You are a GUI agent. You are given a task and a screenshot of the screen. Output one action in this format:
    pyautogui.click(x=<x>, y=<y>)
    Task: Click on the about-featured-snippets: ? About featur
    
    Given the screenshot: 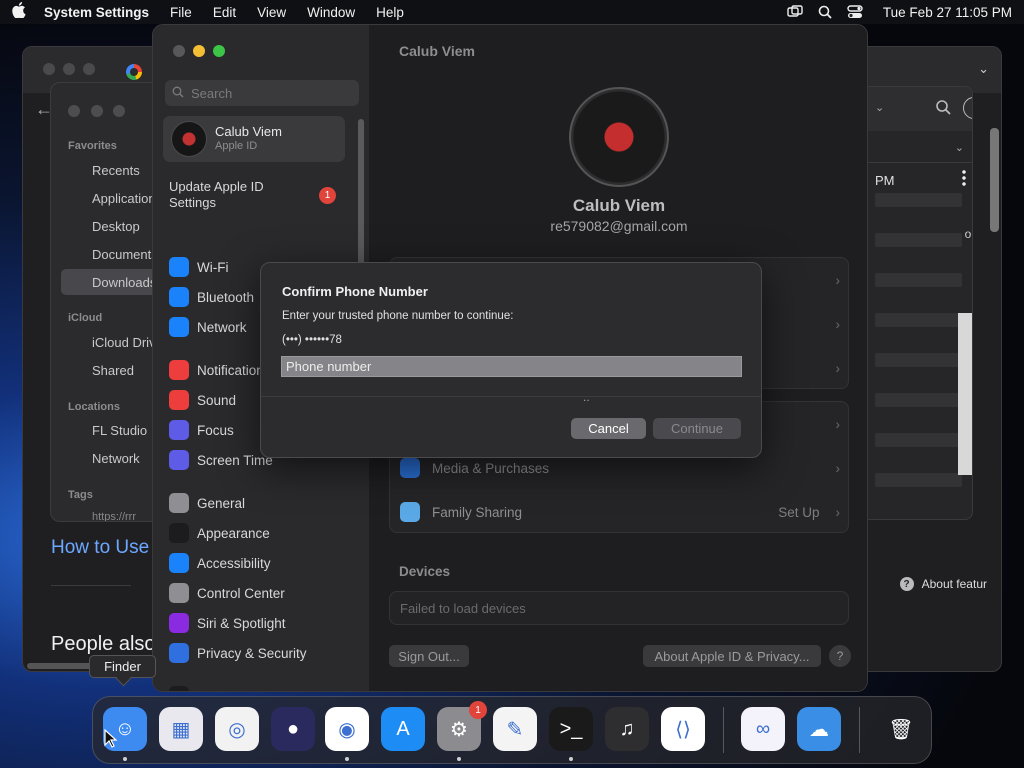 What is the action you would take?
    pyautogui.click(x=943, y=584)
    